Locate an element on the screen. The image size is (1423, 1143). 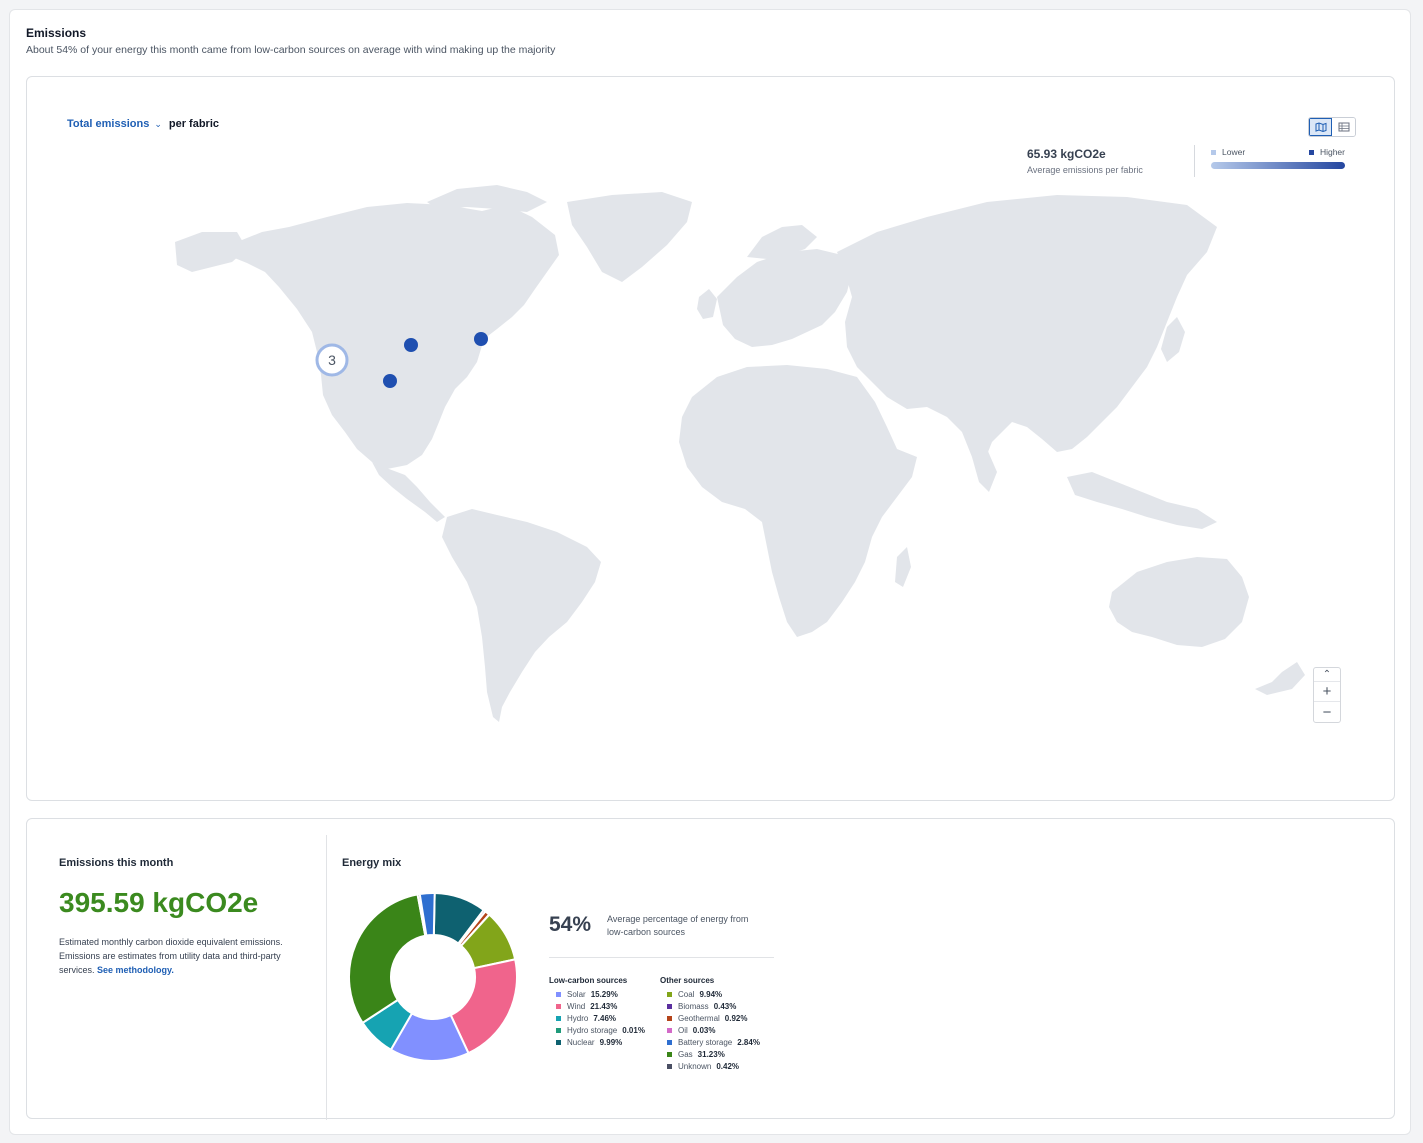
land-indonesia is located at coordinates (1142, 500).